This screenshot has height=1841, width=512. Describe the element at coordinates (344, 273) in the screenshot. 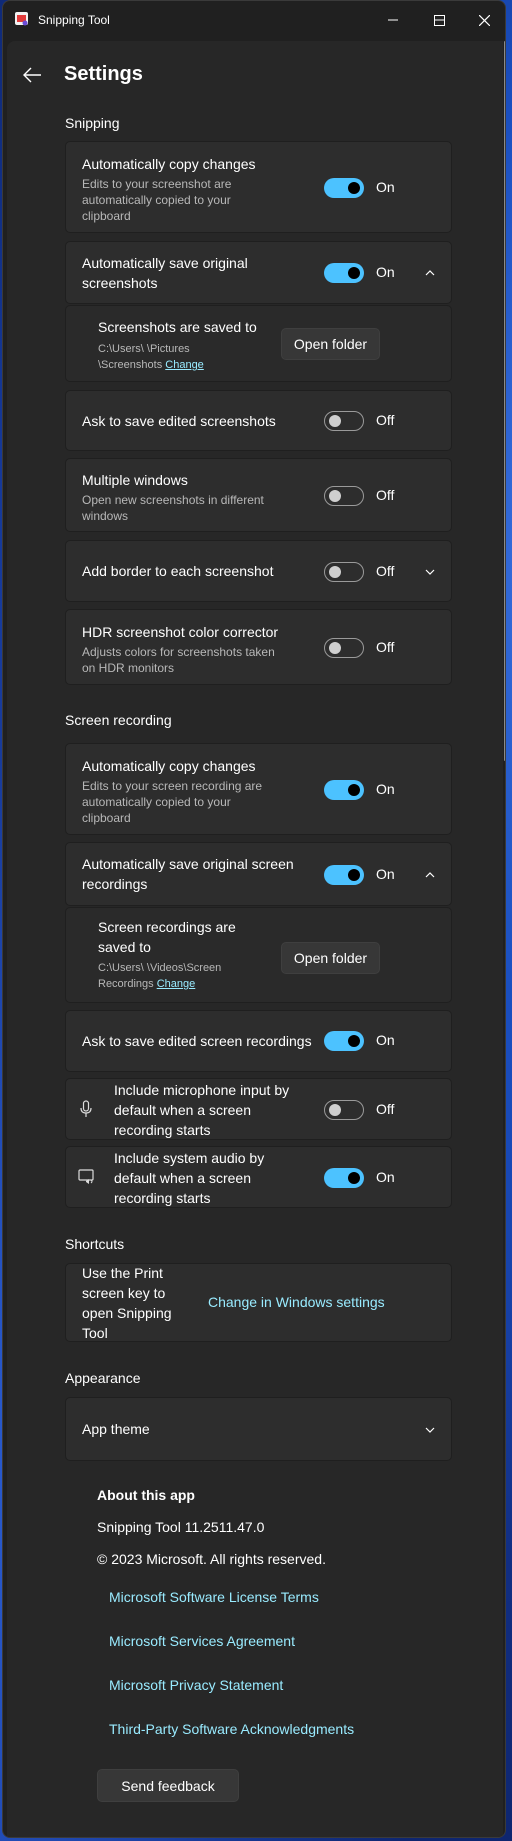

I see `auto-save-snip-toggle` at that location.